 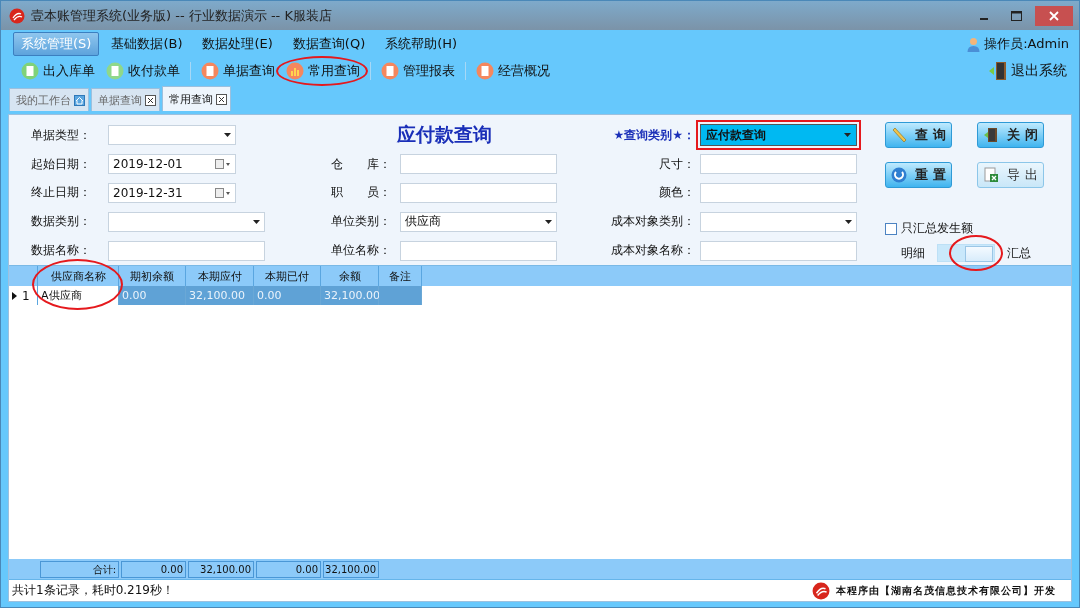 What do you see at coordinates (946, 590) in the screenshot?
I see `credit-text: 本程序由【湖南名茂信息技术有限公司】开发` at bounding box center [946, 590].